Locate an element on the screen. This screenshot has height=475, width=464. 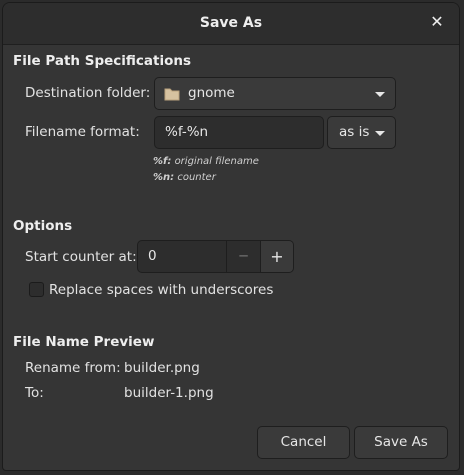
replace-spaces-label: Replace spaces with underscores is located at coordinates (161, 290).